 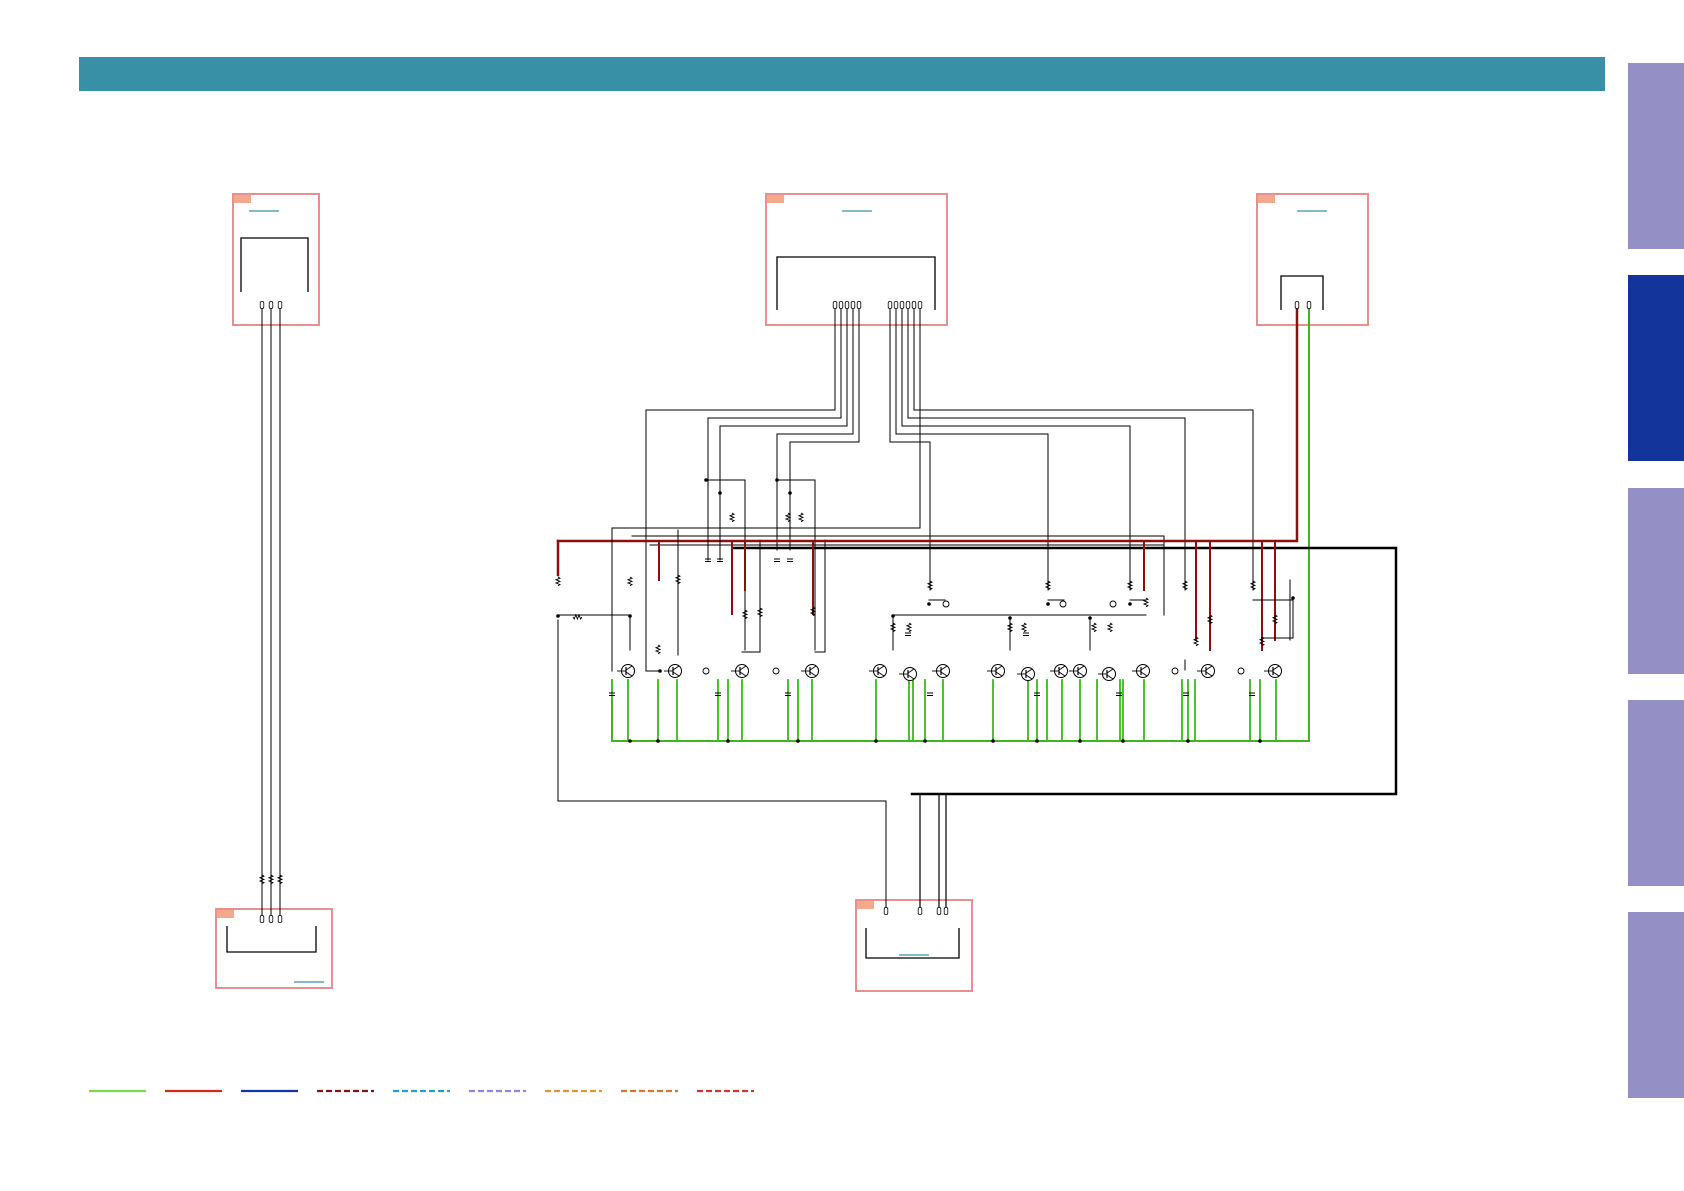 What do you see at coordinates (927, 425) in the screenshot?
I see `power-rail` at bounding box center [927, 425].